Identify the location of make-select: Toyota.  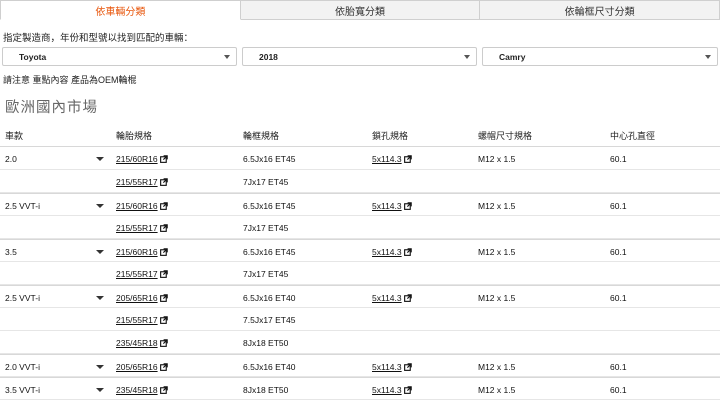
(119, 56).